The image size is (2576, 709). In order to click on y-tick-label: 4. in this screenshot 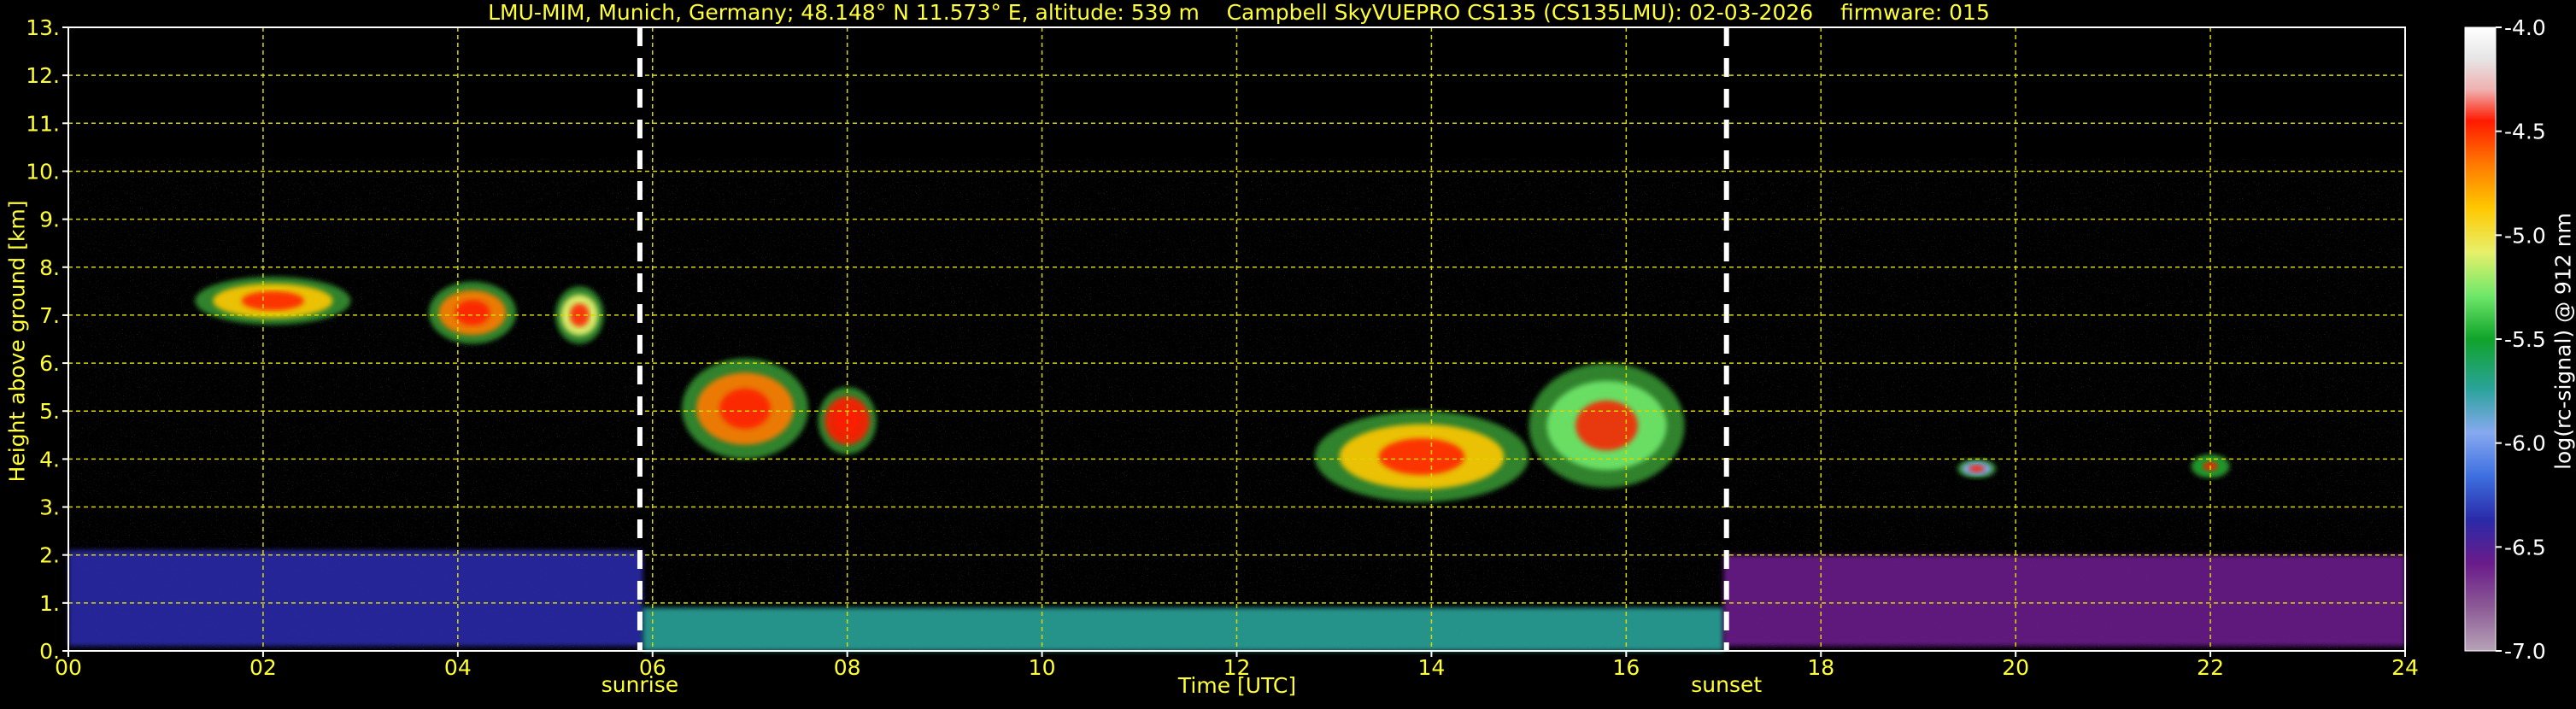, I will do `click(49, 459)`.